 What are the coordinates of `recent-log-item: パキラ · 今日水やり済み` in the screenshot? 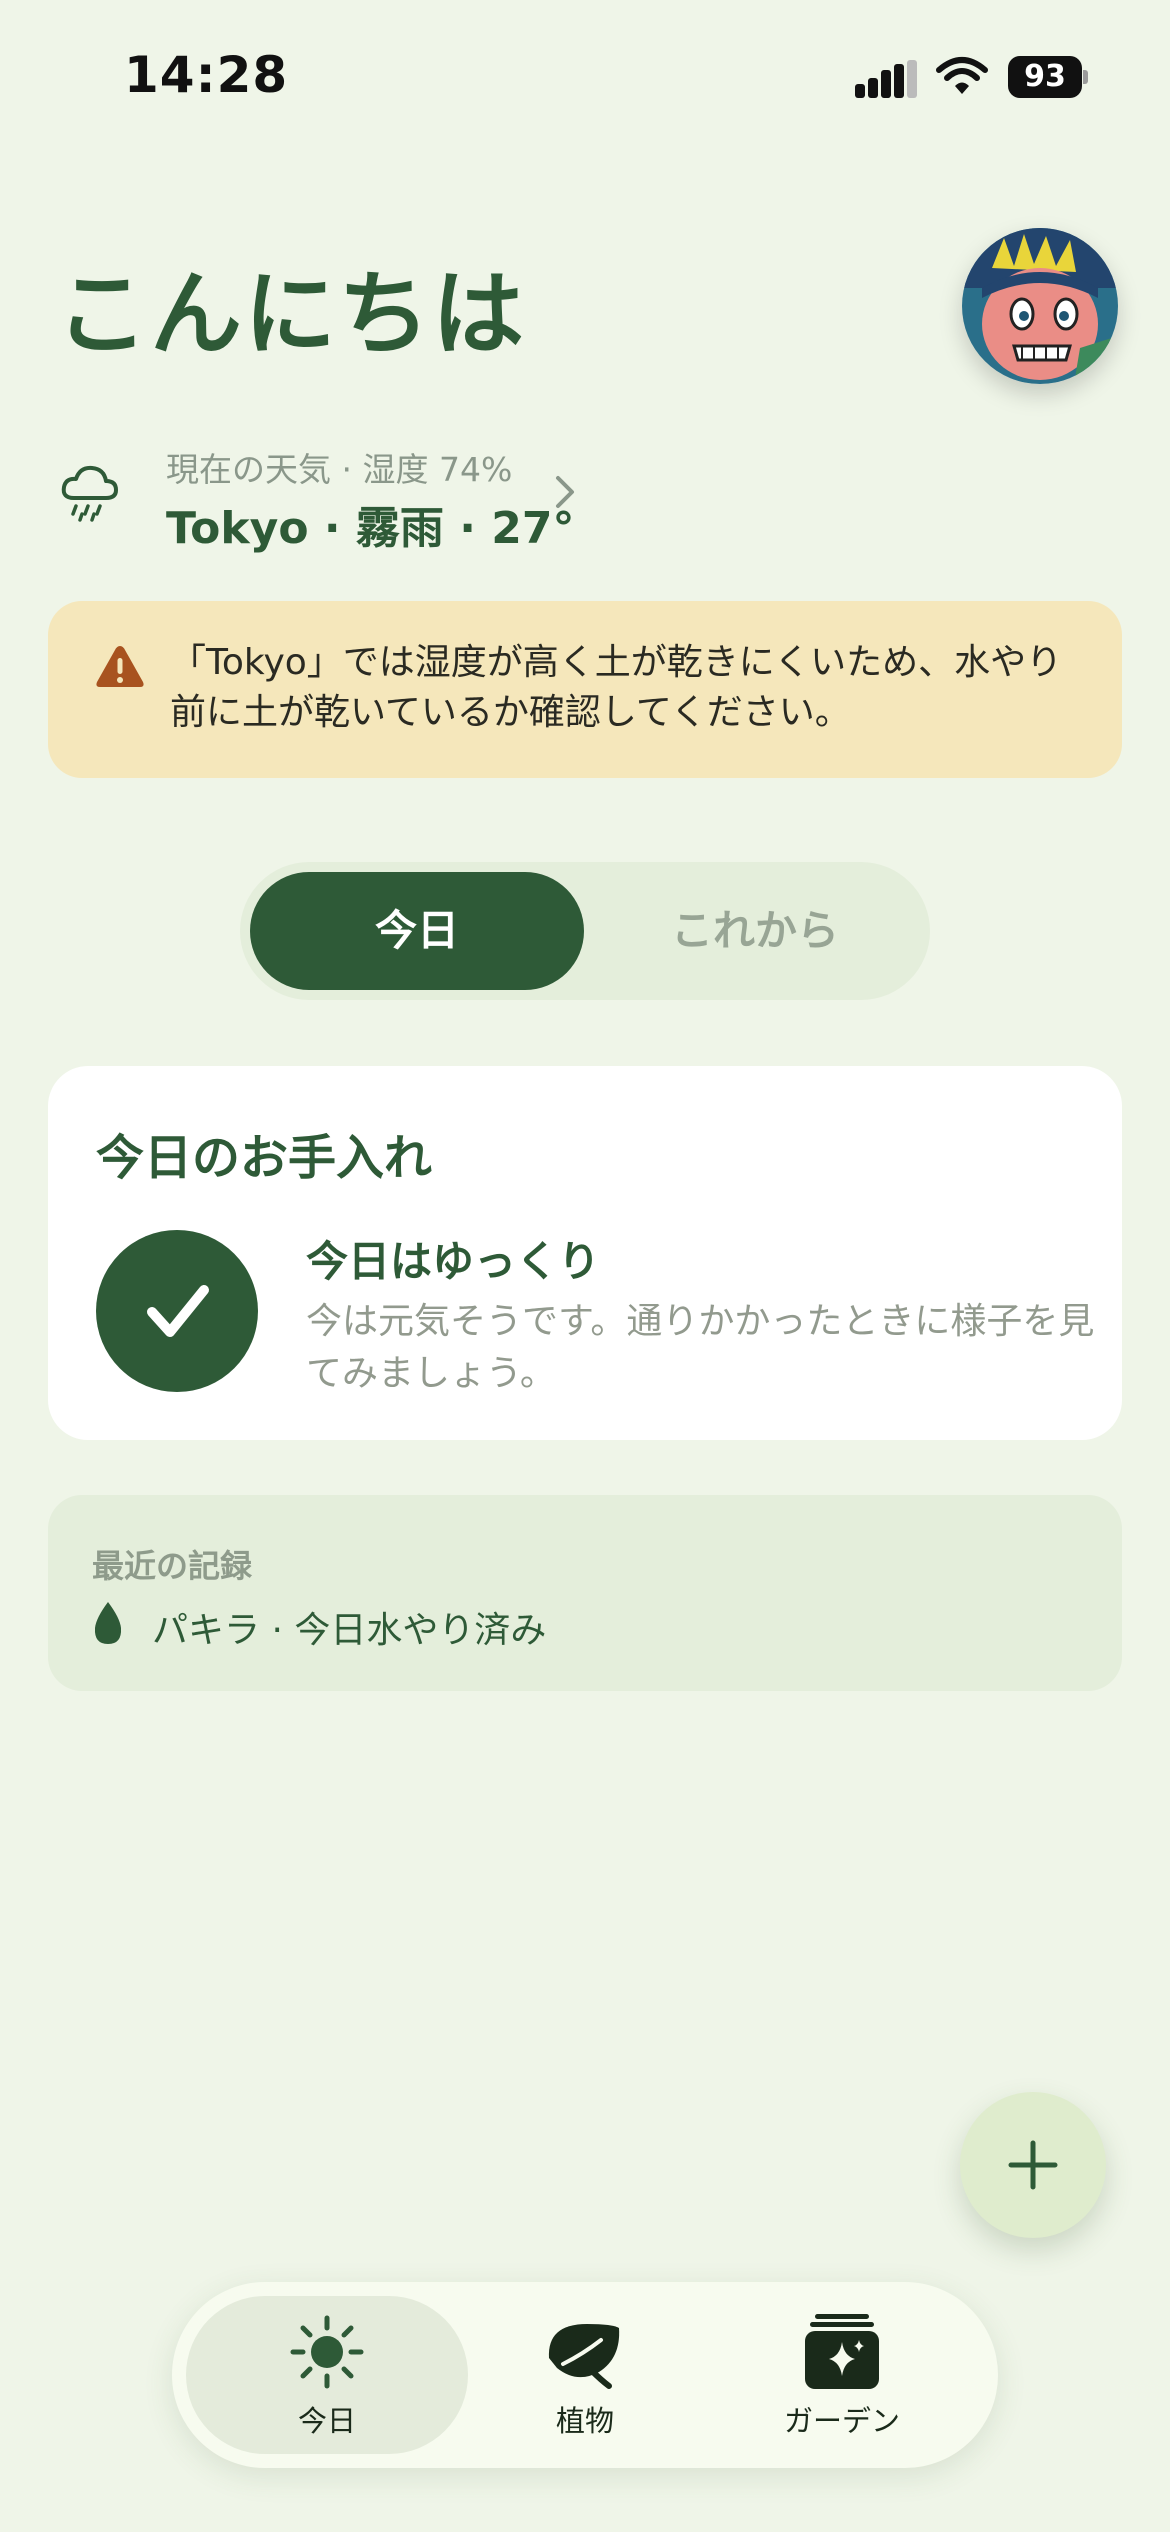 It's located at (349, 1630).